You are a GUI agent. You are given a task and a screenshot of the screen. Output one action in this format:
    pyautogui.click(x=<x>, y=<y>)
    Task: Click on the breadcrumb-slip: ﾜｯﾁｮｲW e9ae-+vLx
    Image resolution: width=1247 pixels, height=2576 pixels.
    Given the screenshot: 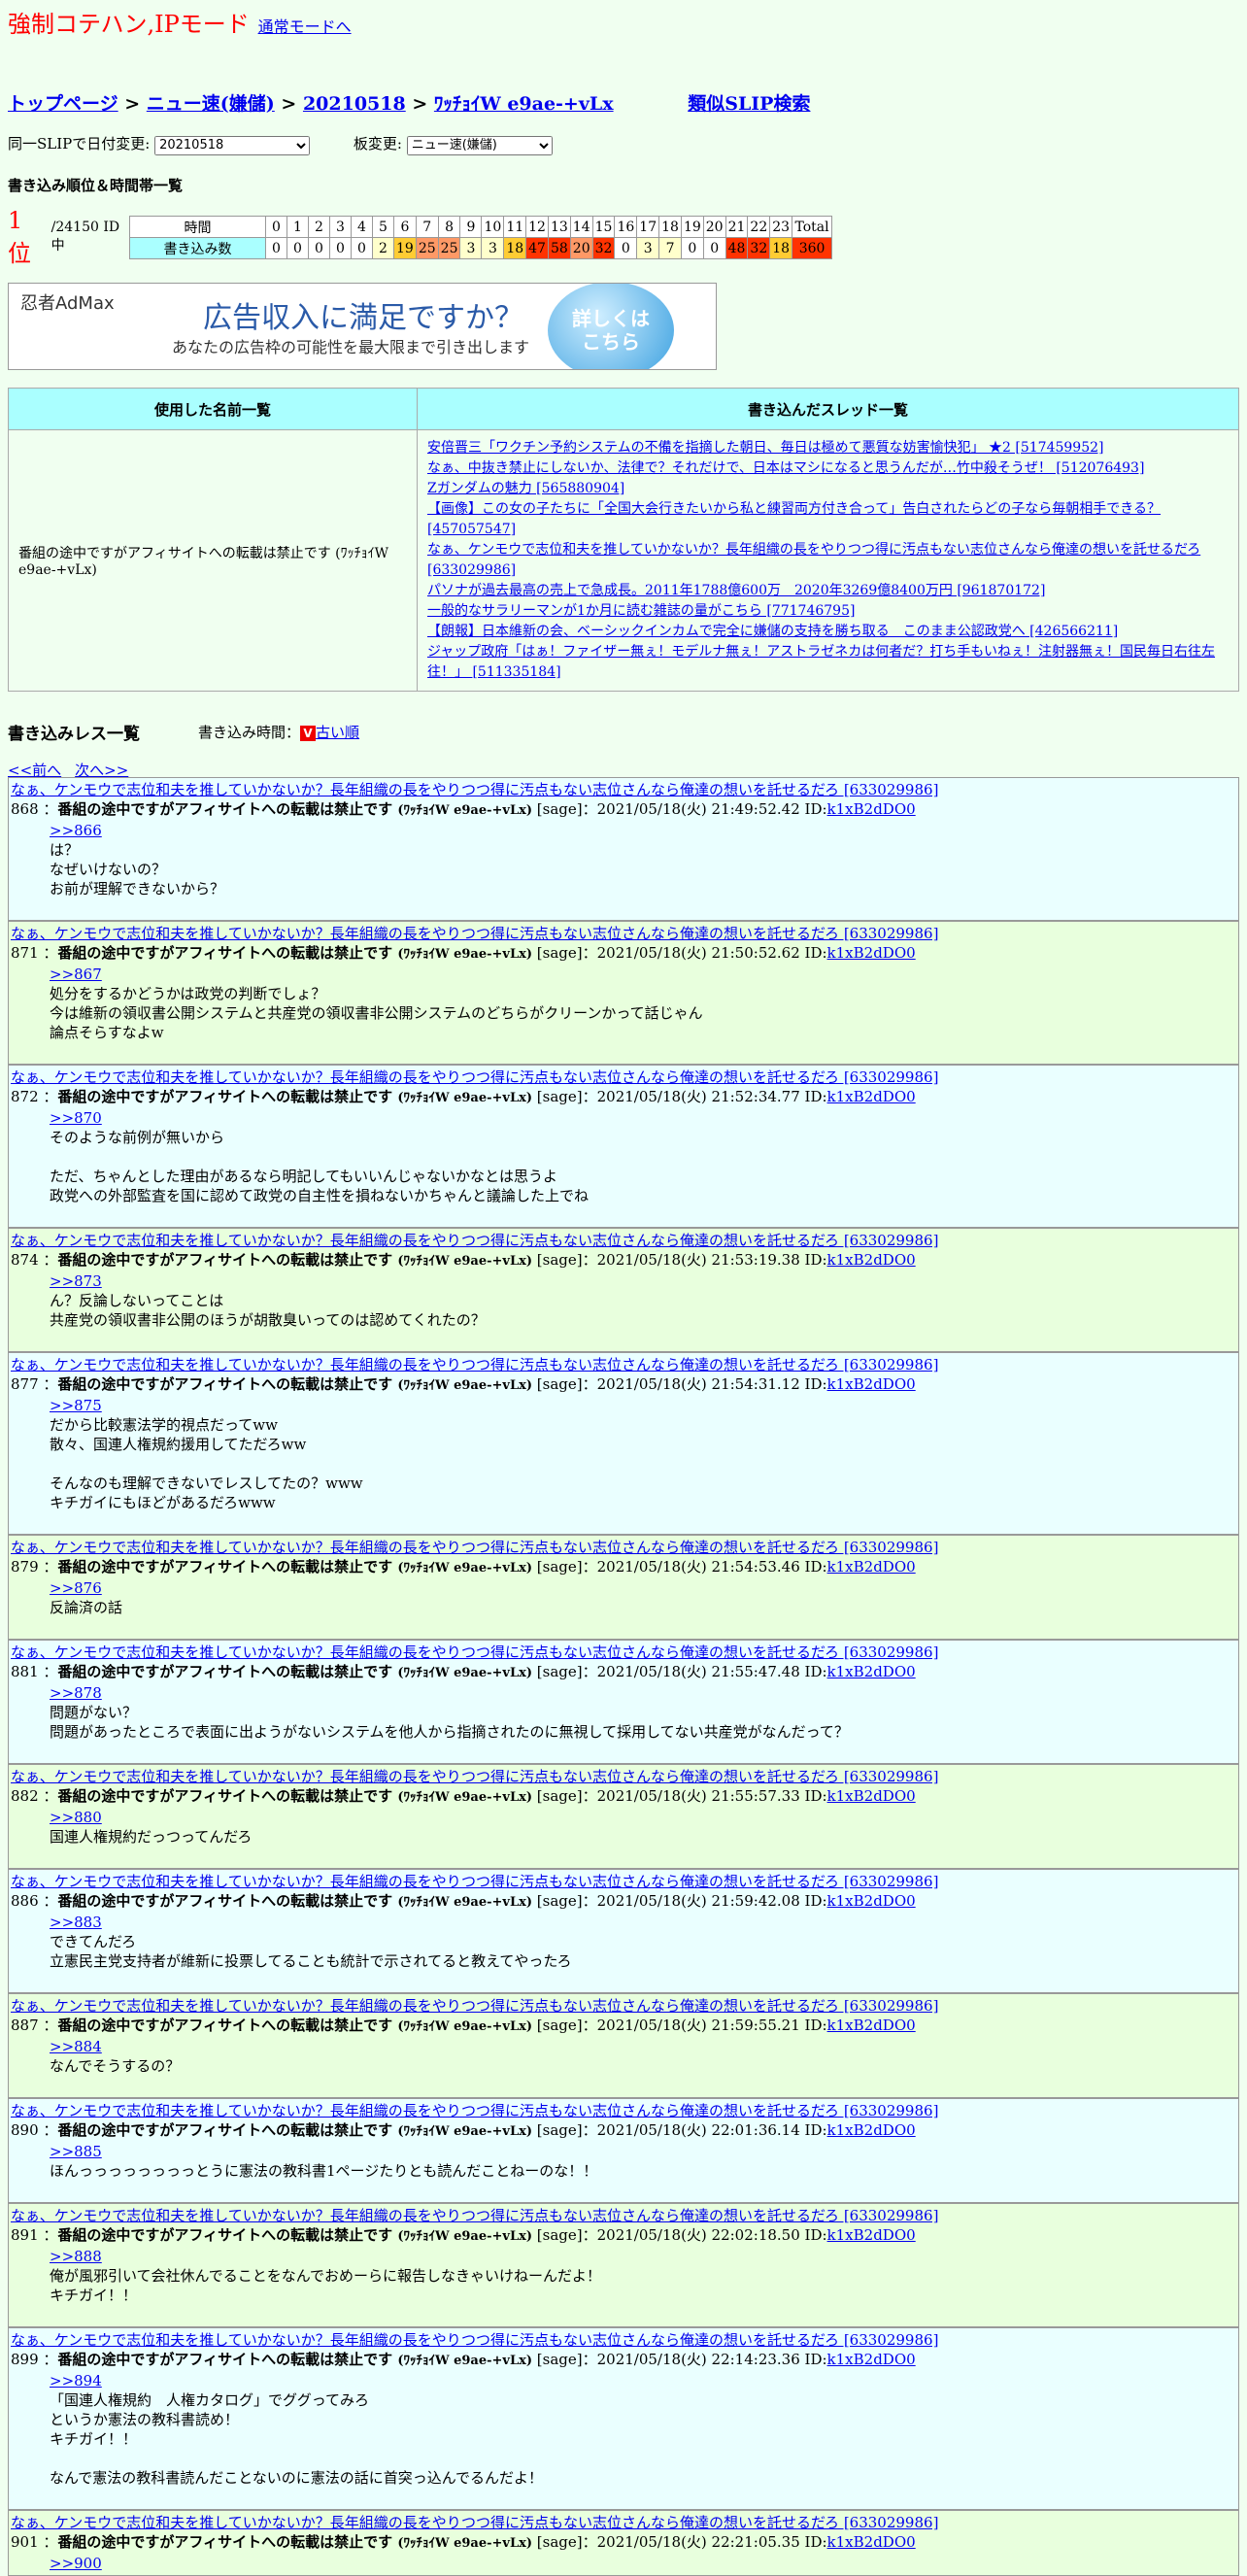 What is the action you would take?
    pyautogui.click(x=524, y=104)
    